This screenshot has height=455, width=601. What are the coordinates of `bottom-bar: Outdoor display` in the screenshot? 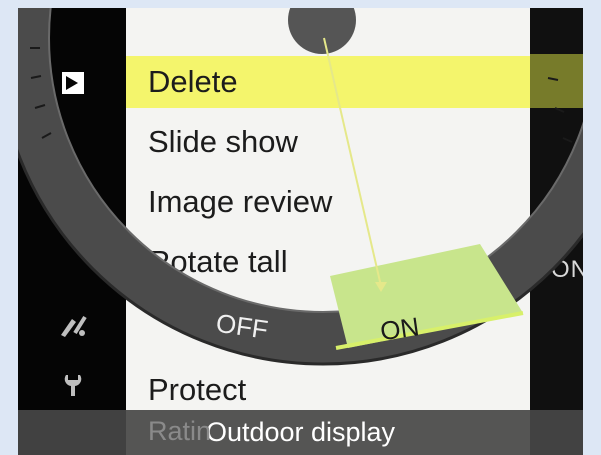 It's located at (300, 432).